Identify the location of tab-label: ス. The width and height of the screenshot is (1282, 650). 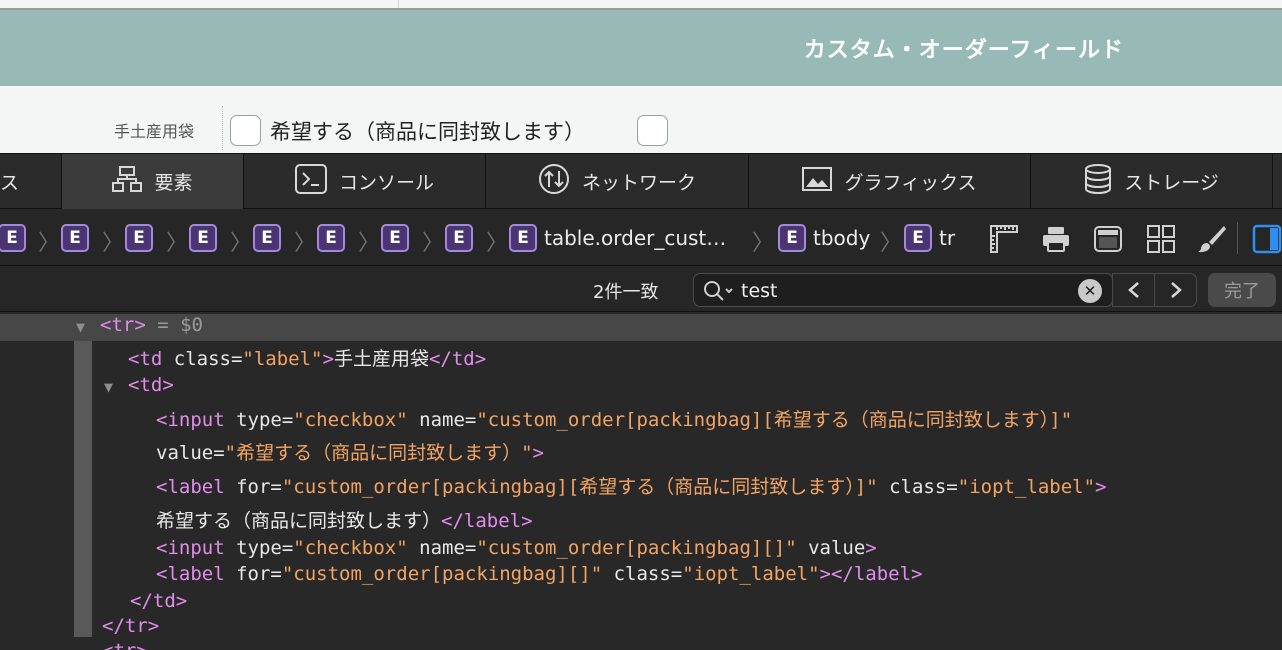
(10, 183).